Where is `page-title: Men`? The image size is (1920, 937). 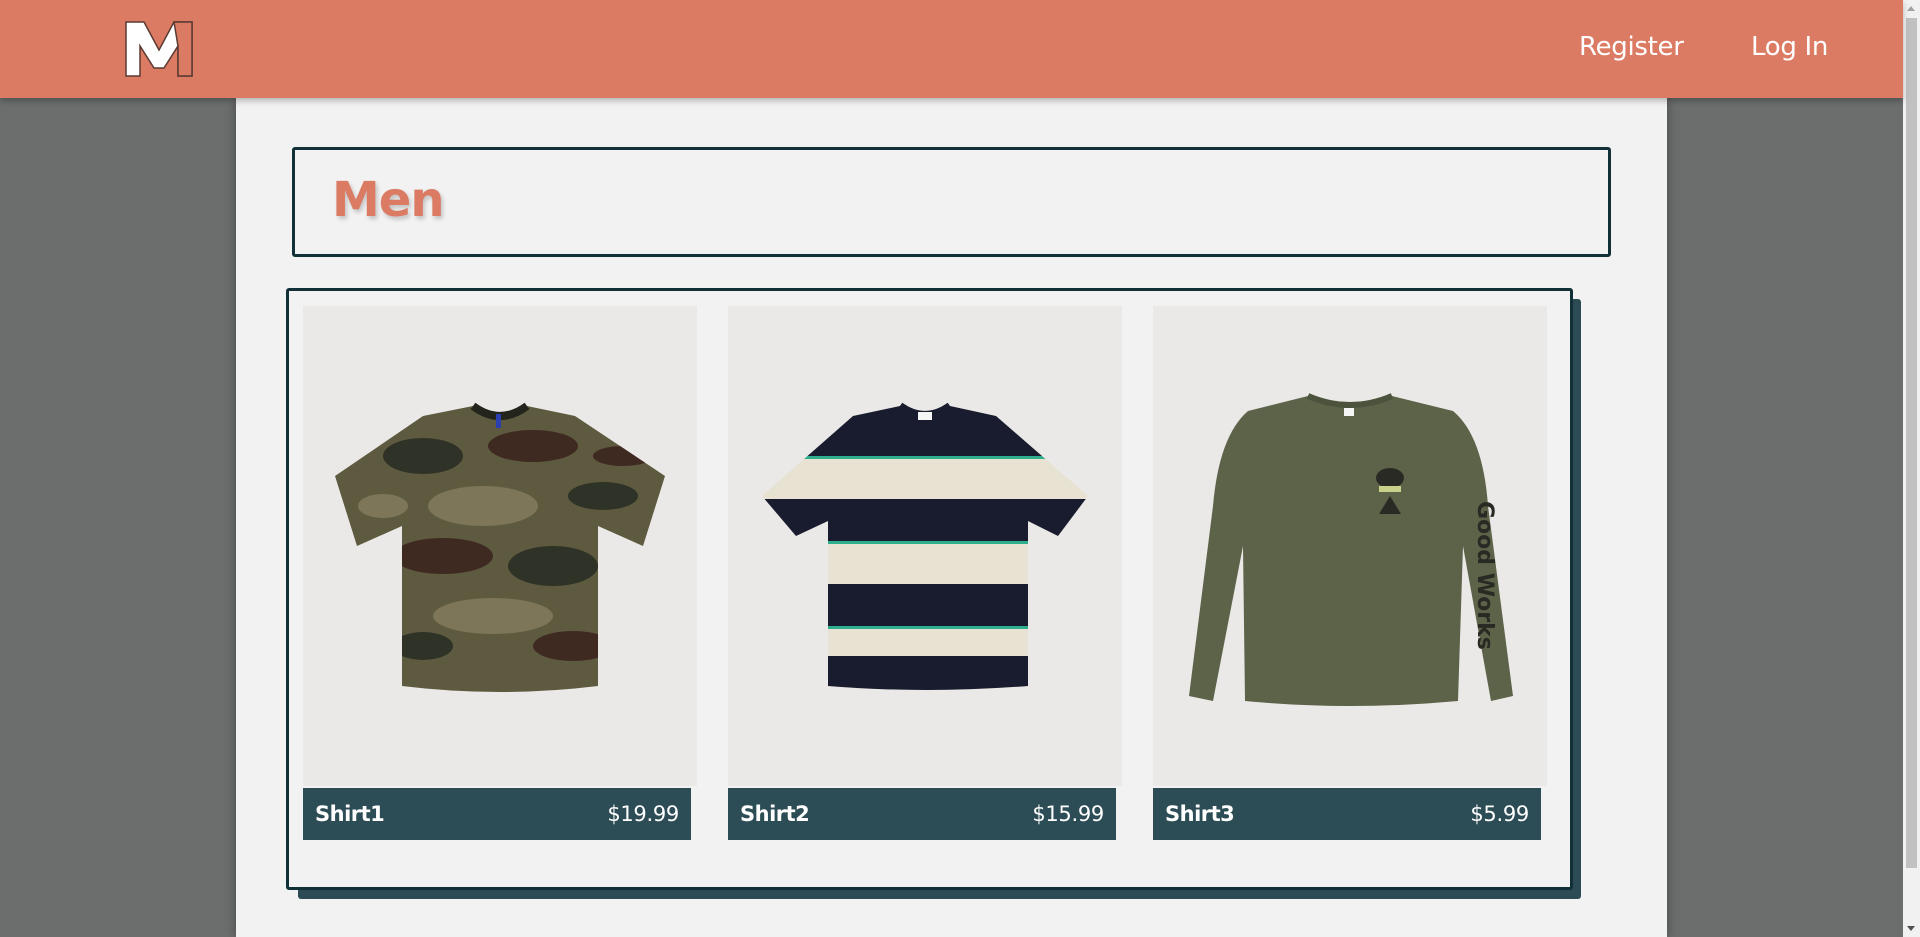 page-title: Men is located at coordinates (388, 200).